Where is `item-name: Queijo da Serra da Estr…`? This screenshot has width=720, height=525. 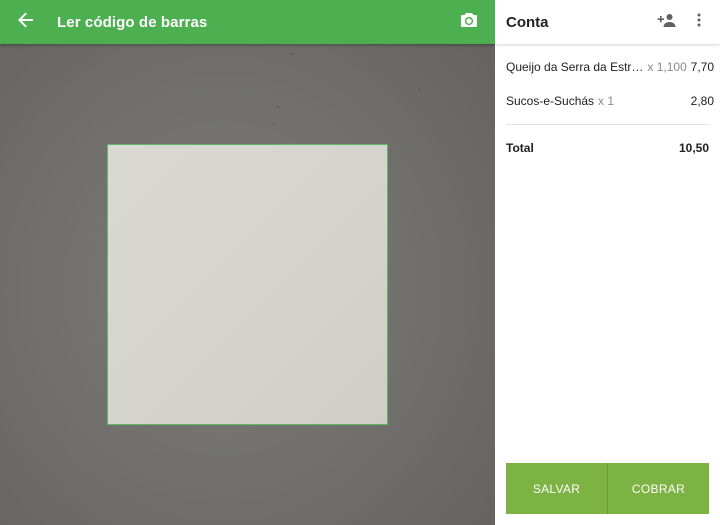
item-name: Queijo da Serra da Estr… is located at coordinates (575, 67).